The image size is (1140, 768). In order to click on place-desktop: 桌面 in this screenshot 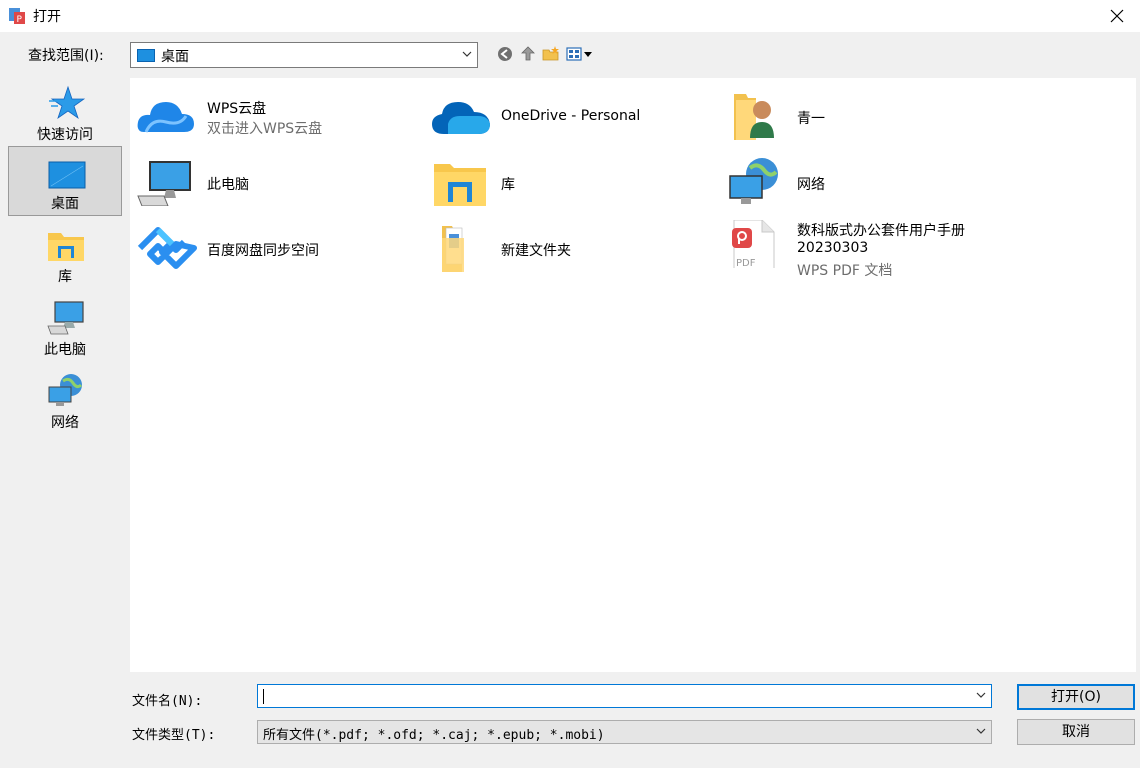, I will do `click(65, 181)`.